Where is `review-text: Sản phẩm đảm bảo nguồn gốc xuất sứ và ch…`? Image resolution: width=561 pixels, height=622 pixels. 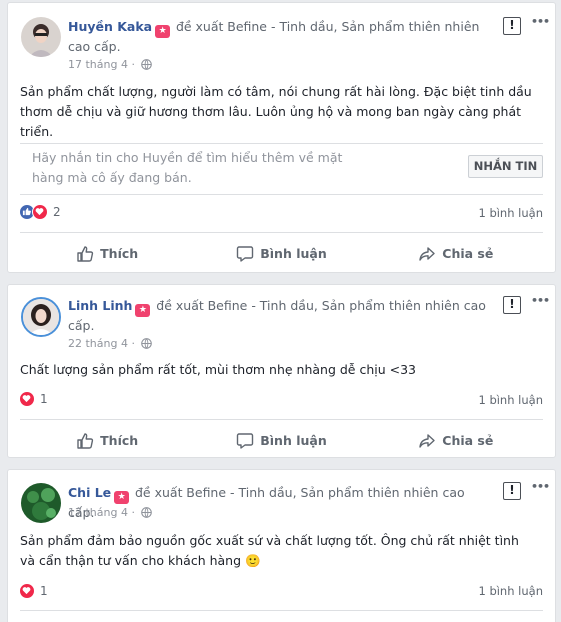 review-text: Sản phẩm đảm bảo nguồn gốc xuất sứ và ch… is located at coordinates (269, 550).